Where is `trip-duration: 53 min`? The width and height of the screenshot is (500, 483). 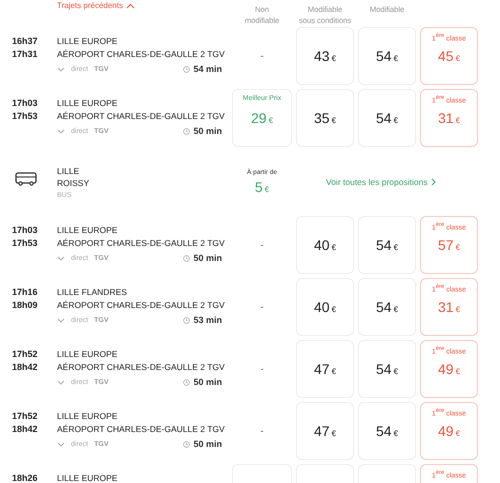
trip-duration: 53 min is located at coordinates (207, 320).